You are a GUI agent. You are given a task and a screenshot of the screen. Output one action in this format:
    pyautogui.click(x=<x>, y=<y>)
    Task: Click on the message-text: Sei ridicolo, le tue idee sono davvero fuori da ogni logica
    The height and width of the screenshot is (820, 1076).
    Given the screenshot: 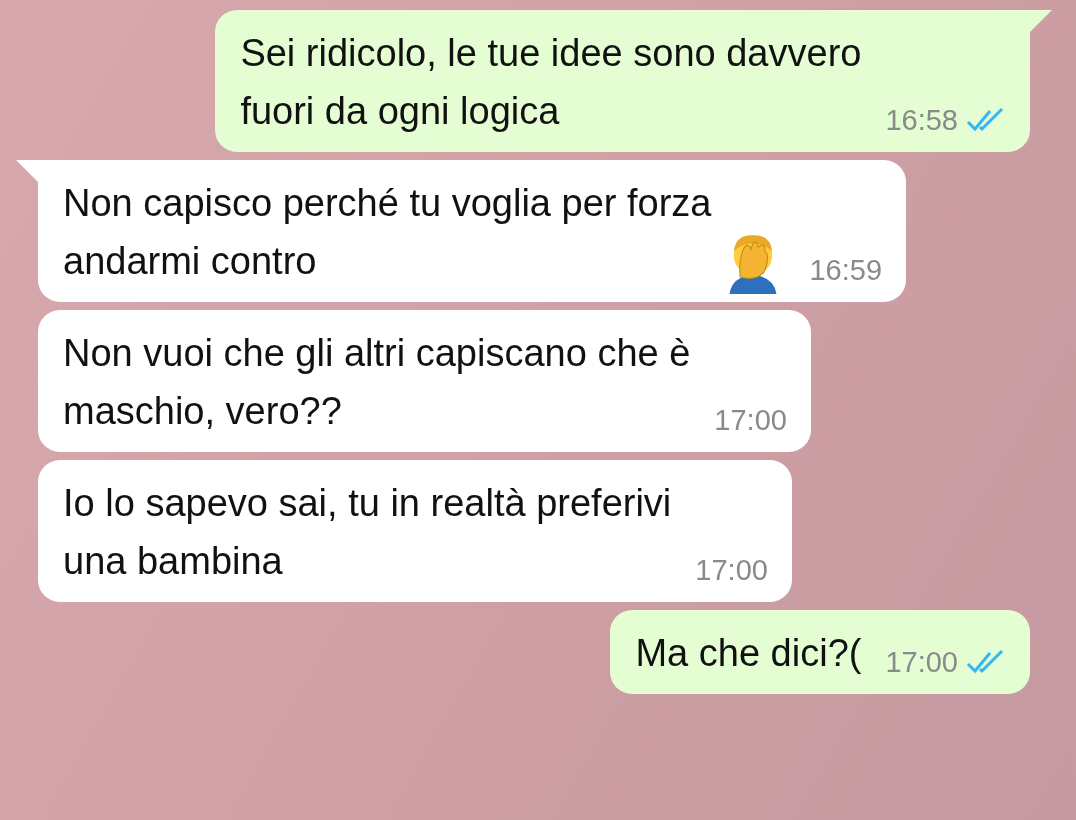 What is the action you would take?
    pyautogui.click(x=551, y=82)
    